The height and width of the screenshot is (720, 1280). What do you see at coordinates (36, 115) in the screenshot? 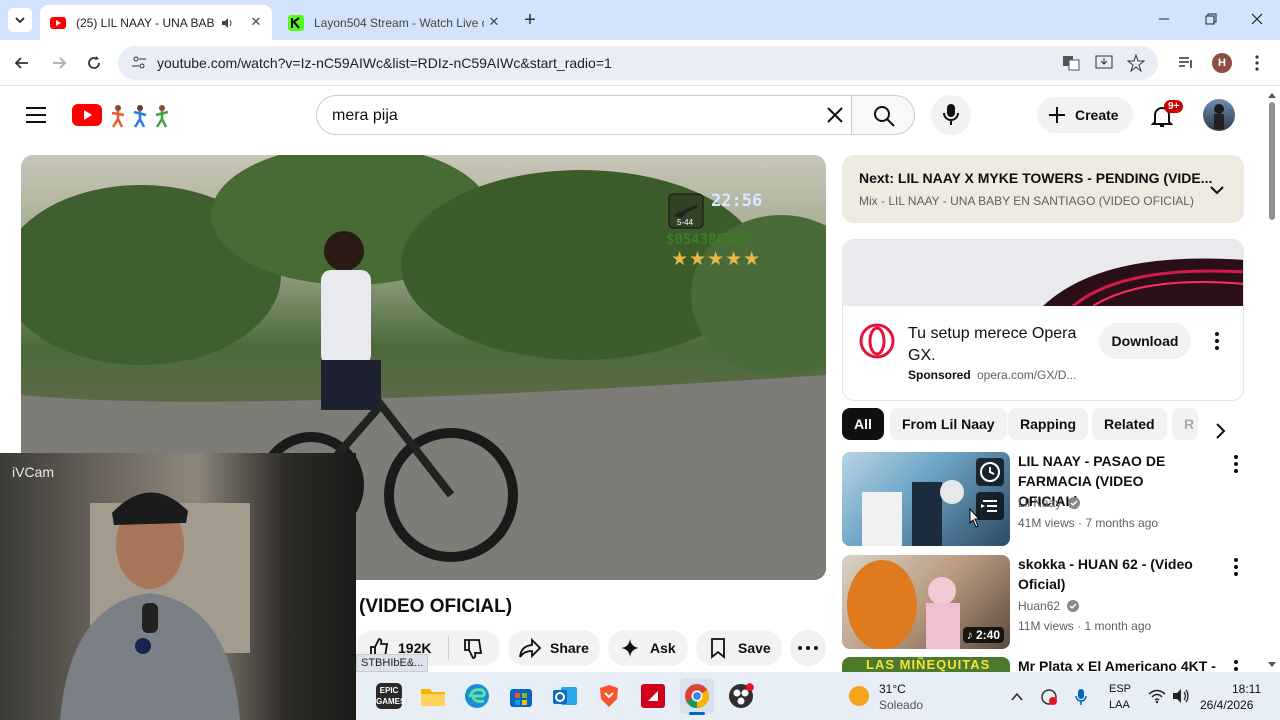
I see `hamburger-menu-icon` at bounding box center [36, 115].